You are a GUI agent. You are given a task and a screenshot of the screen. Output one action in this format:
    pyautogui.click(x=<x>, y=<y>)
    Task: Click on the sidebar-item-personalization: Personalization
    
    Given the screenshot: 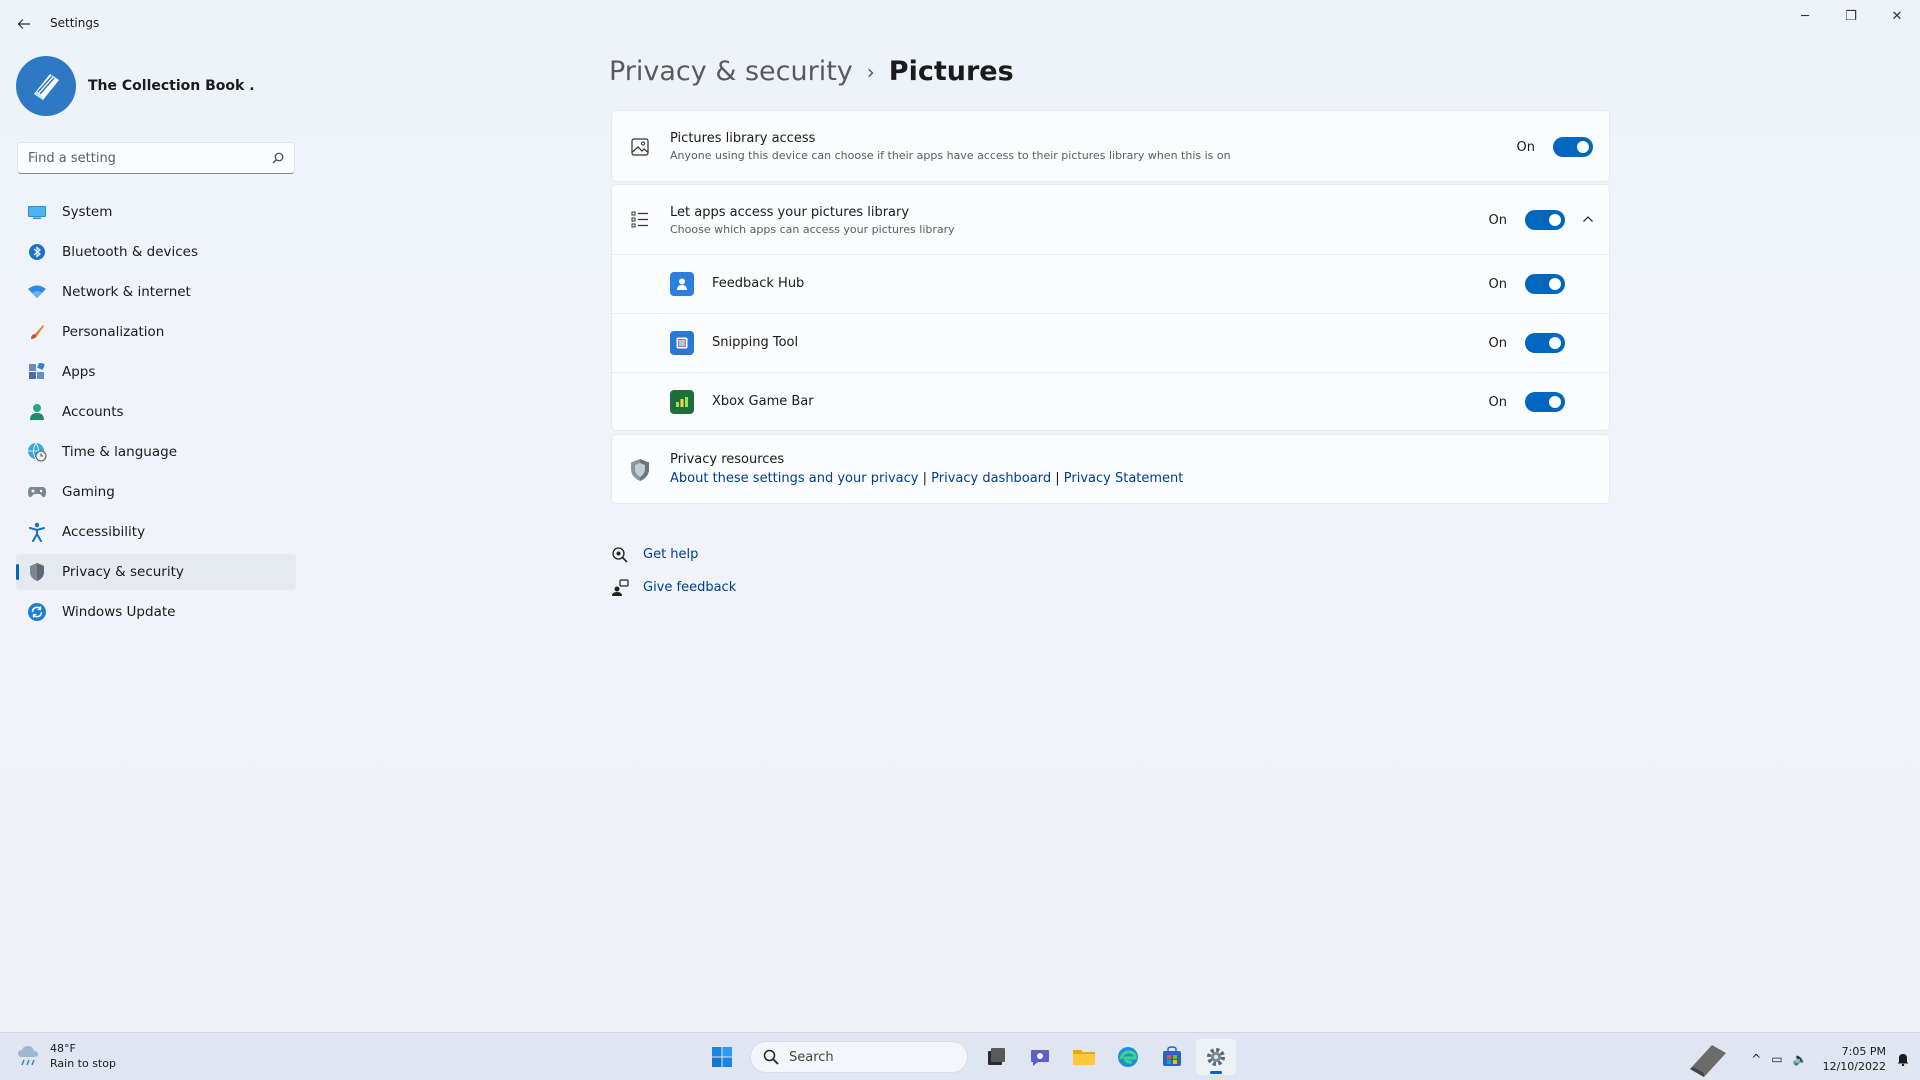 What is the action you would take?
    pyautogui.click(x=156, y=332)
    